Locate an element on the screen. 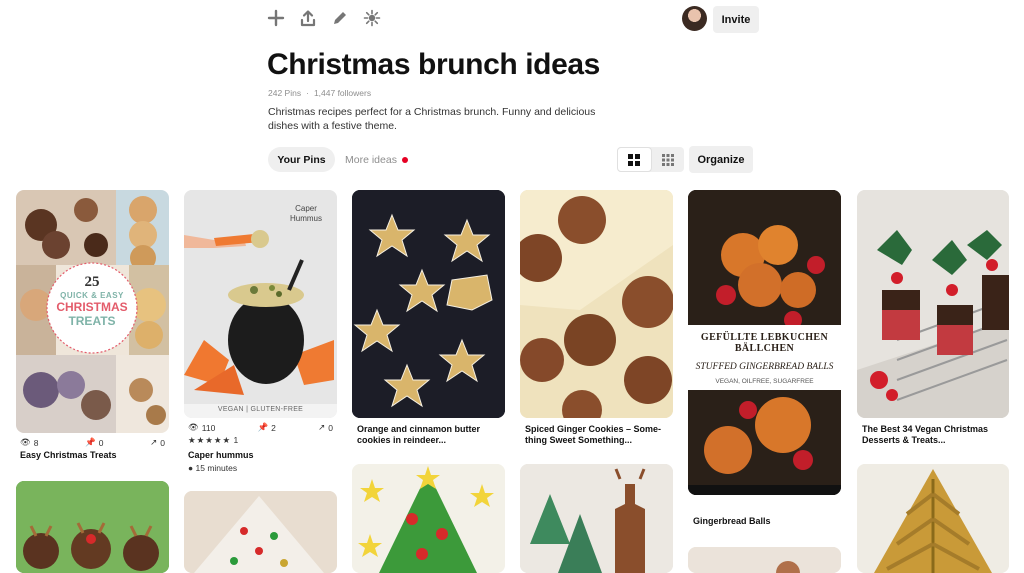 This screenshot has height=573, width=1024. avatar is located at coordinates (694, 18).